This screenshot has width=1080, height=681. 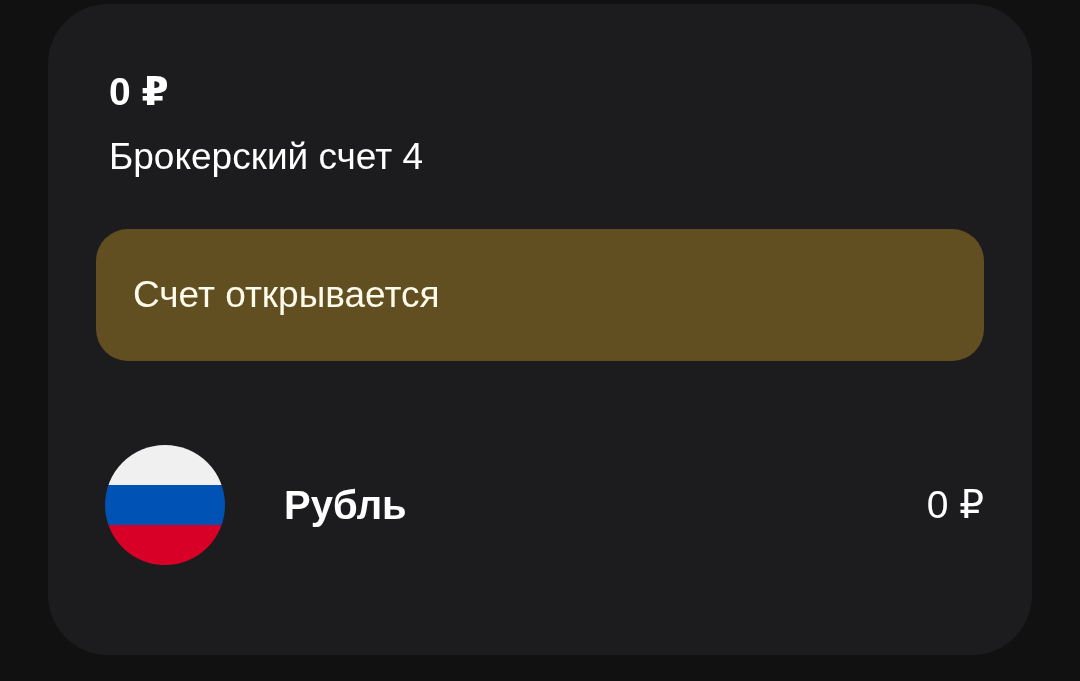 I want to click on flag-icon, so click(x=165, y=505).